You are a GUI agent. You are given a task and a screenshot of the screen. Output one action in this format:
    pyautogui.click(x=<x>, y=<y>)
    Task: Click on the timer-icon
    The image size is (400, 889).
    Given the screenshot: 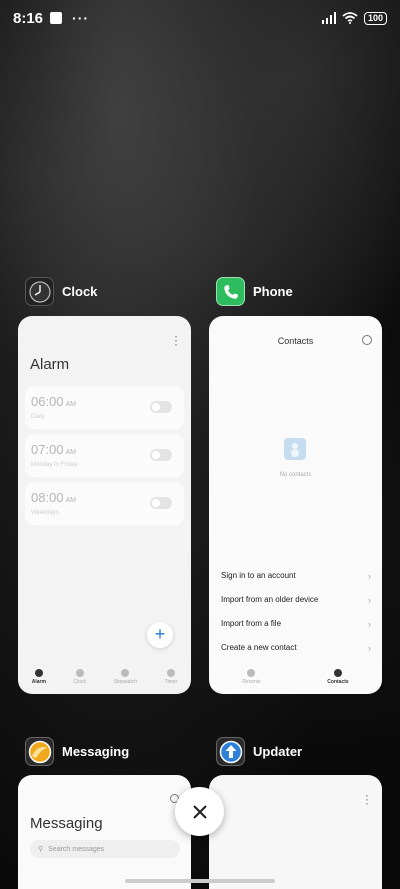 What is the action you would take?
    pyautogui.click(x=170, y=673)
    